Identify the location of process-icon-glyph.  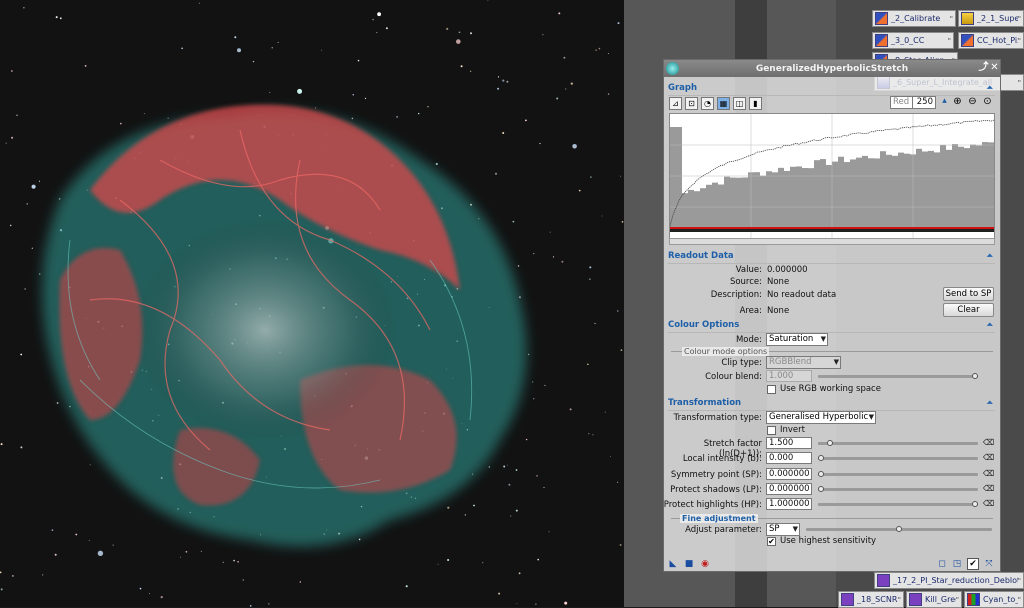
(847, 599).